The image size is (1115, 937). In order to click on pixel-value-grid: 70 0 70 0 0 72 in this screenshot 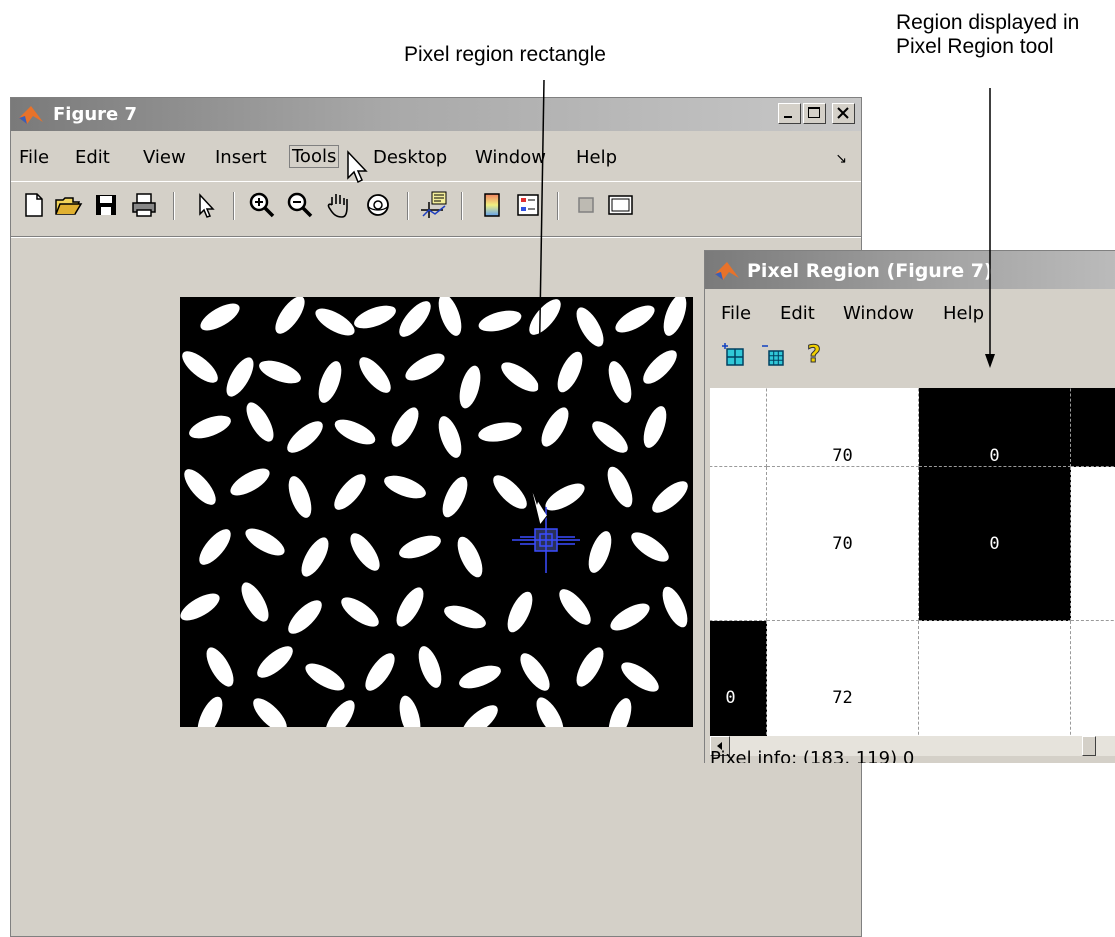, I will do `click(912, 562)`.